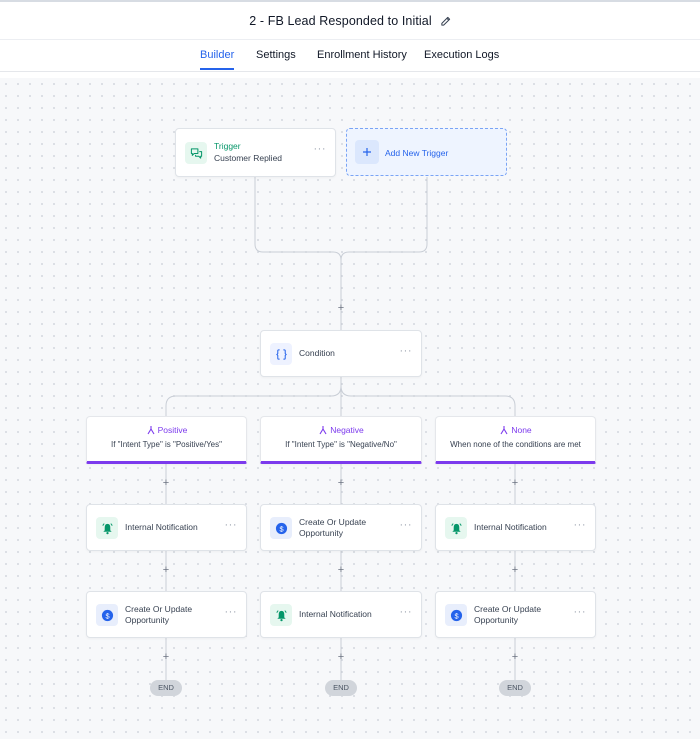 The image size is (700, 739). Describe the element at coordinates (445, 23) in the screenshot. I see `pencil-edit-icon` at that location.